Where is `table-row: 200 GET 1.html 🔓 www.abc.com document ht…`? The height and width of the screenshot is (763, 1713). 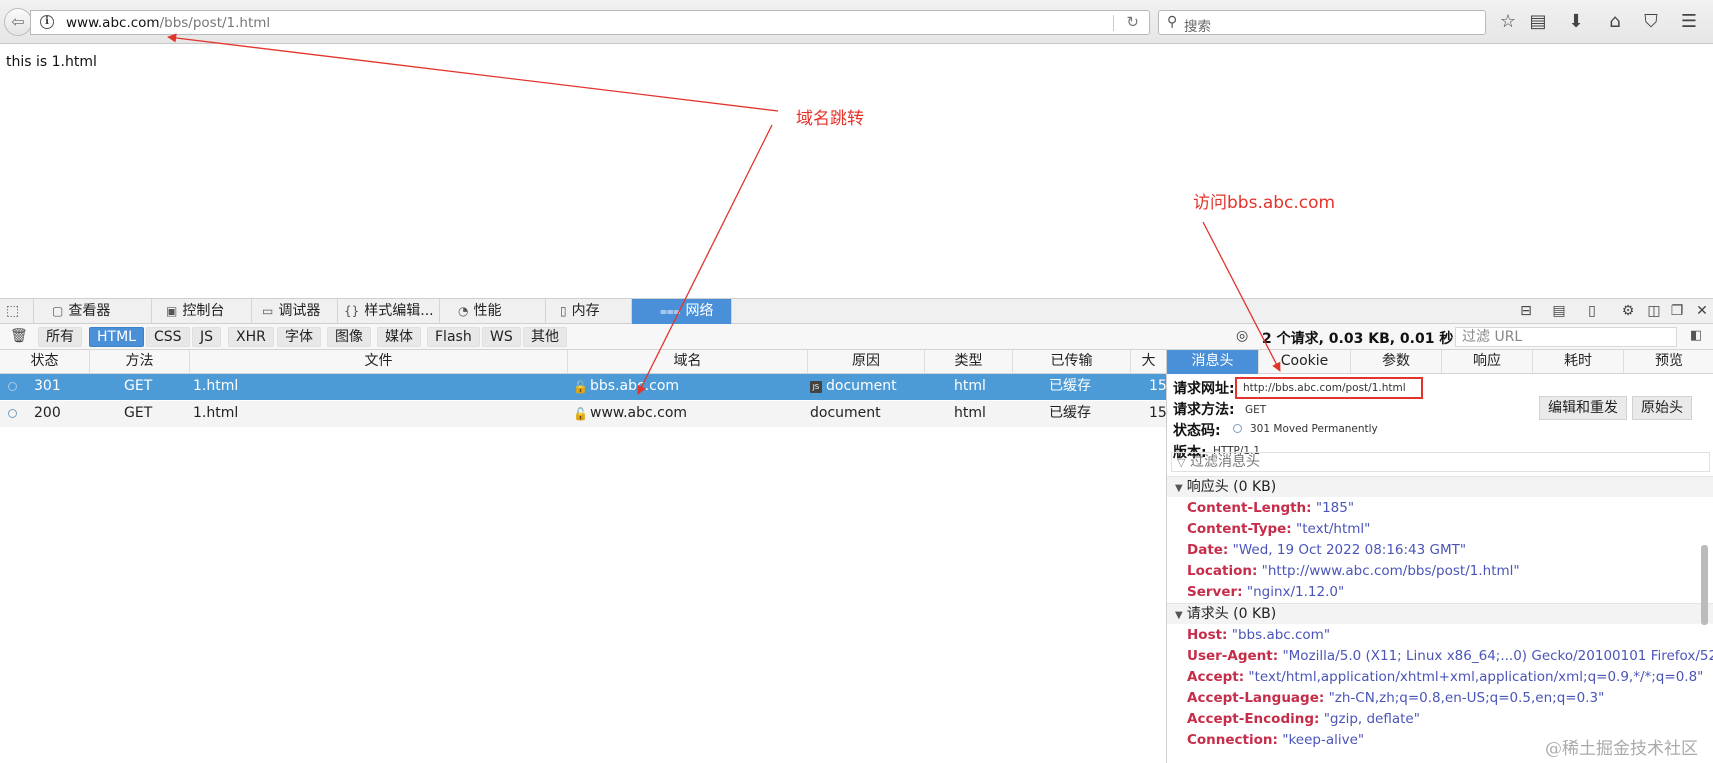
table-row: 200 GET 1.html 🔓 www.abc.com document ht… is located at coordinates (583, 414).